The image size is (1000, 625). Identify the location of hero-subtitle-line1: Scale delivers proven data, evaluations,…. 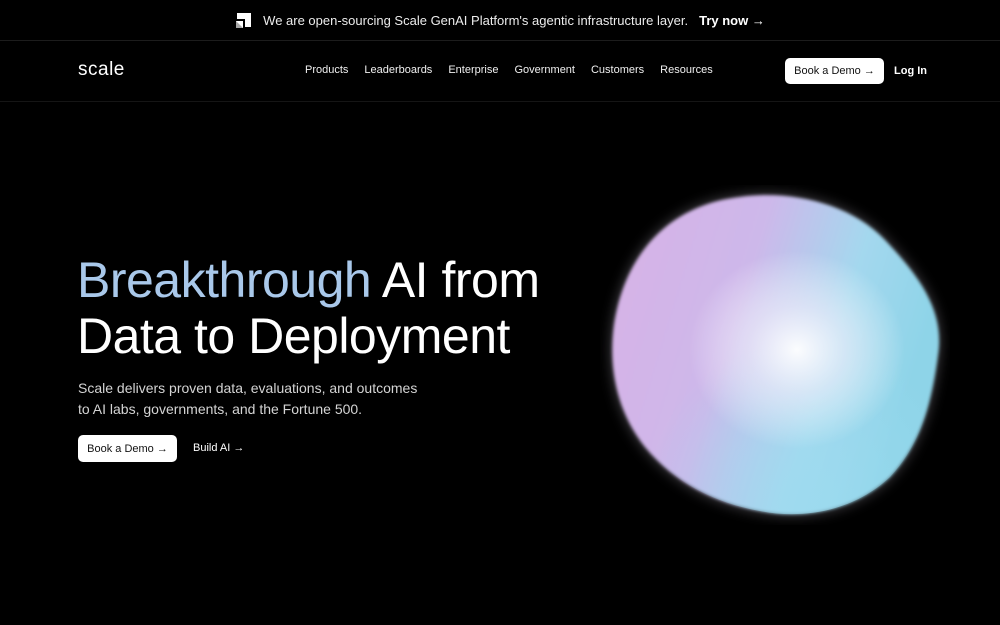
(248, 388).